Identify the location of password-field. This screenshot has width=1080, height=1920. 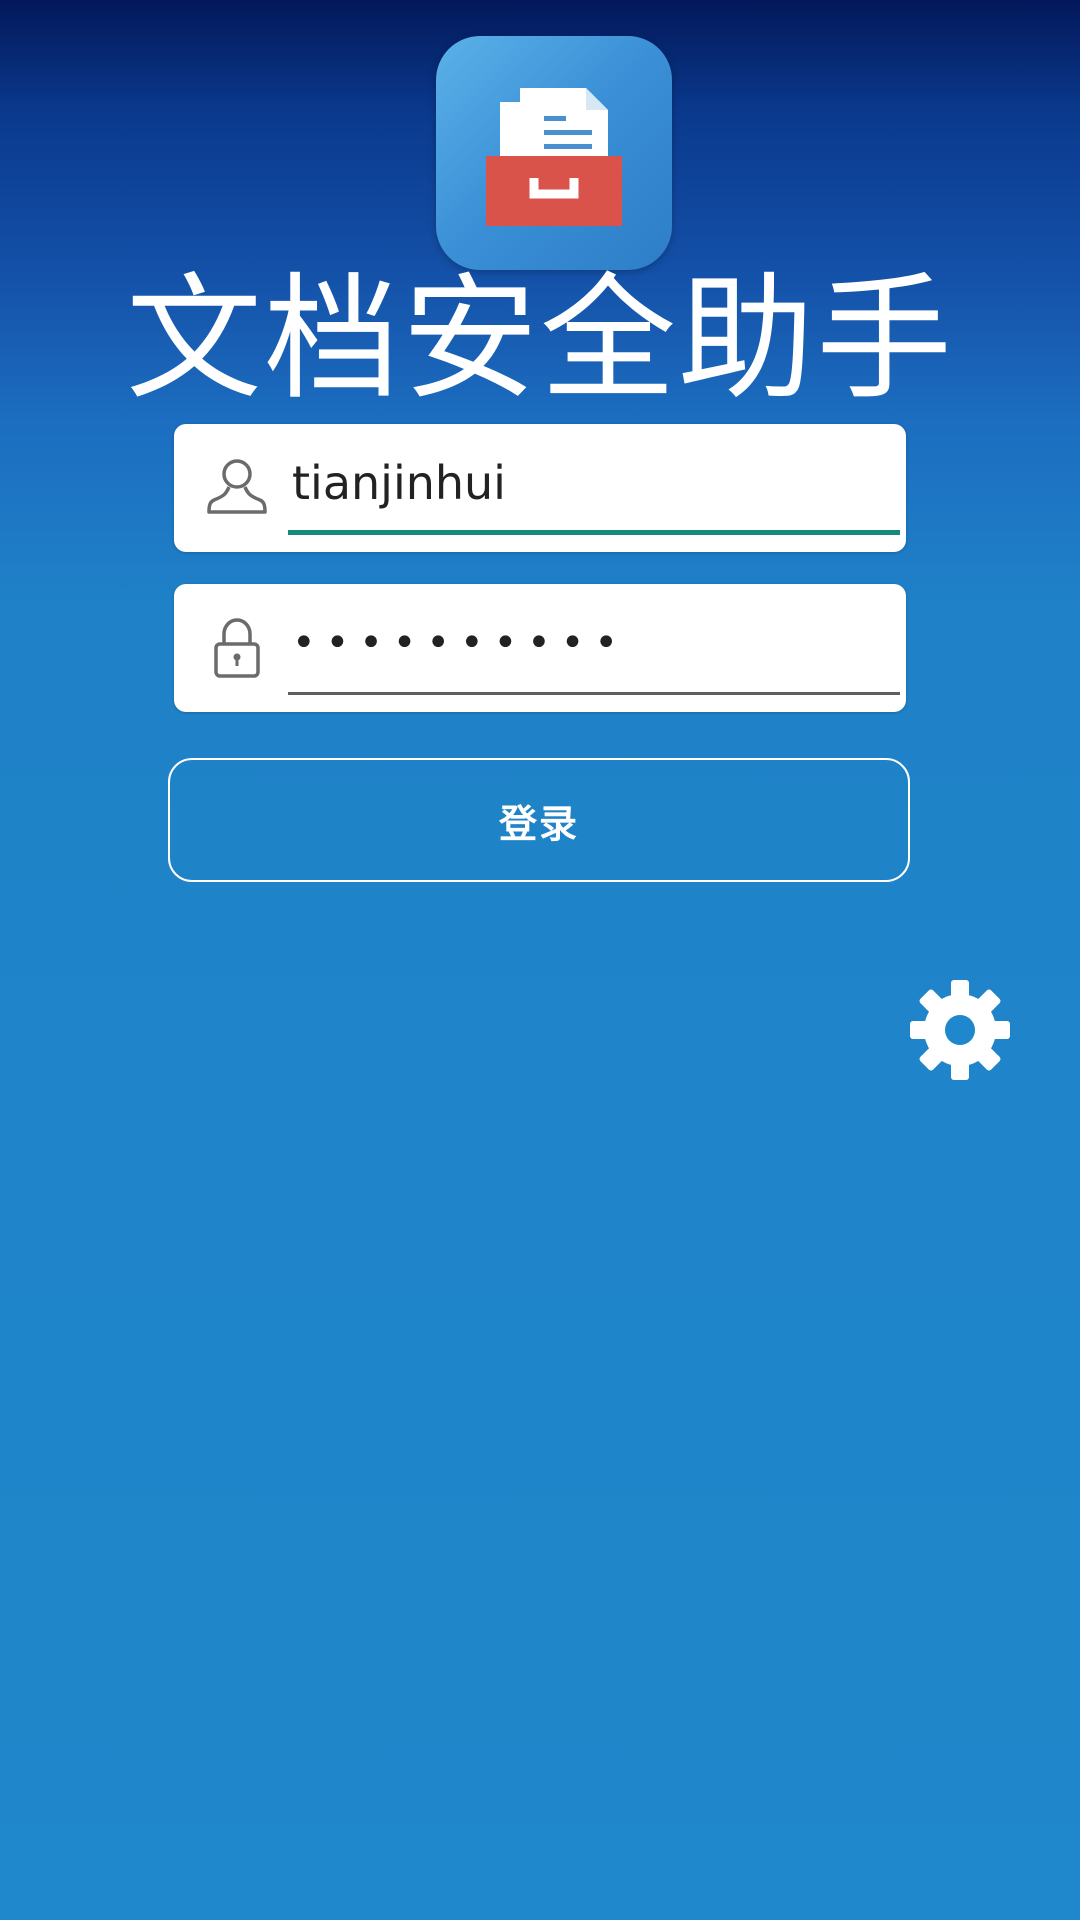
(540, 648).